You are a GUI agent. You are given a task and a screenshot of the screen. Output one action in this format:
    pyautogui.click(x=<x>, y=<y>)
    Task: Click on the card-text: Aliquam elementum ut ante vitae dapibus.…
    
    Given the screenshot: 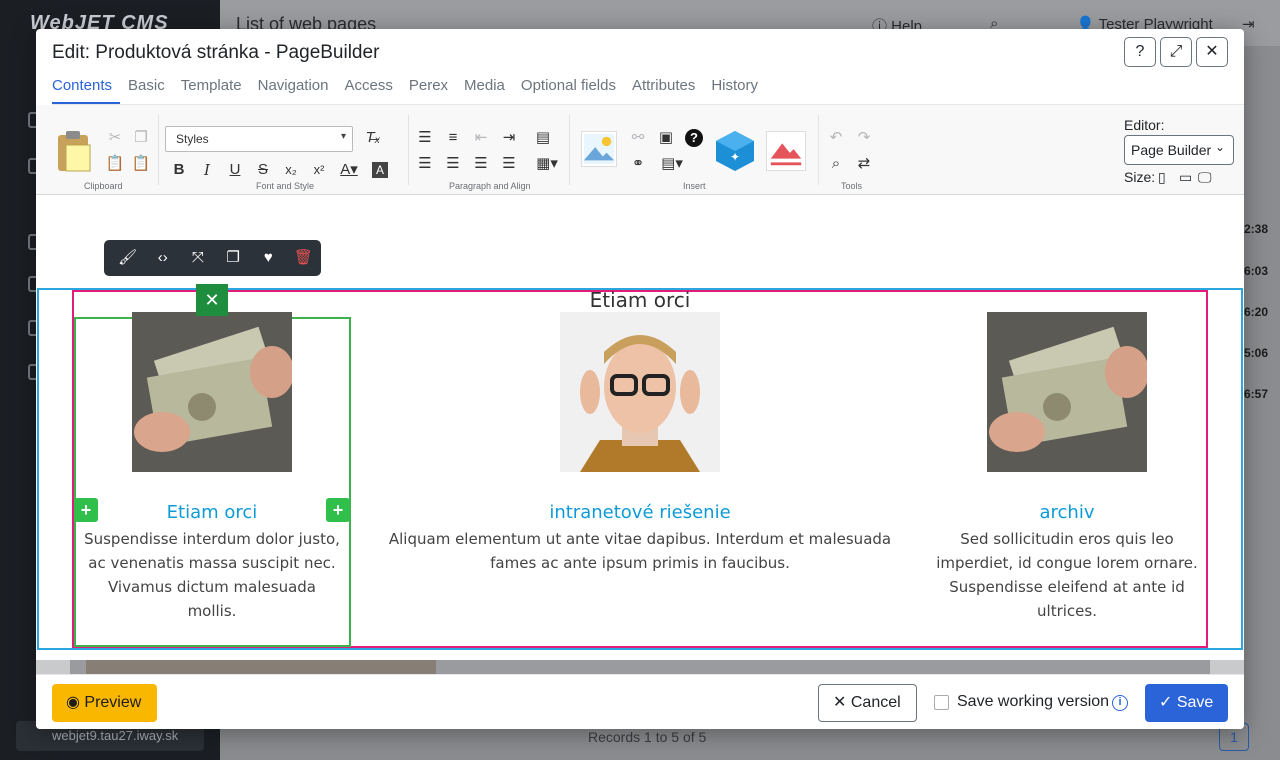 What is the action you would take?
    pyautogui.click(x=640, y=551)
    